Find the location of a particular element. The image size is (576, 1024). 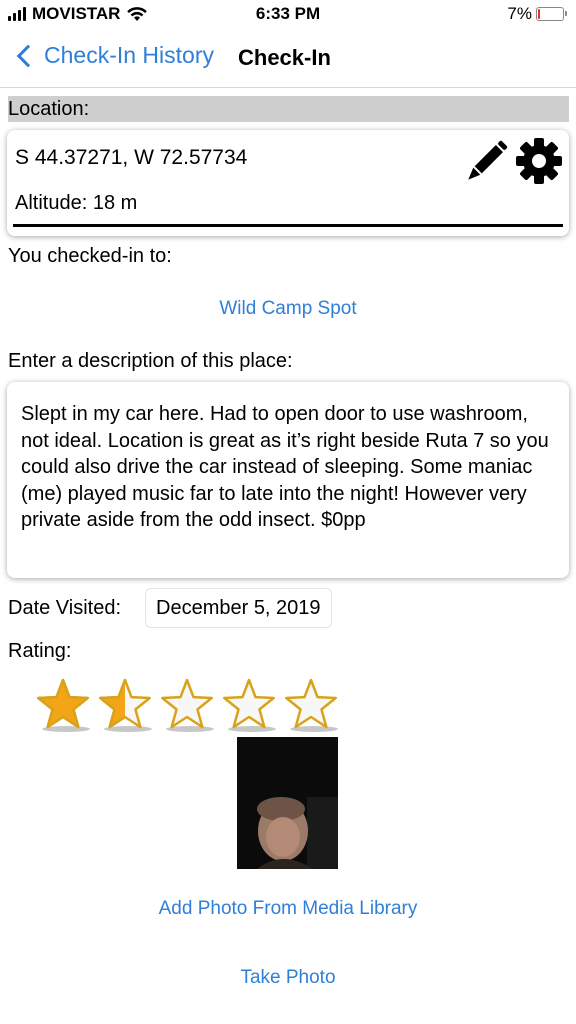

checkin-place-link: Wild Camp Spot is located at coordinates (288, 309).